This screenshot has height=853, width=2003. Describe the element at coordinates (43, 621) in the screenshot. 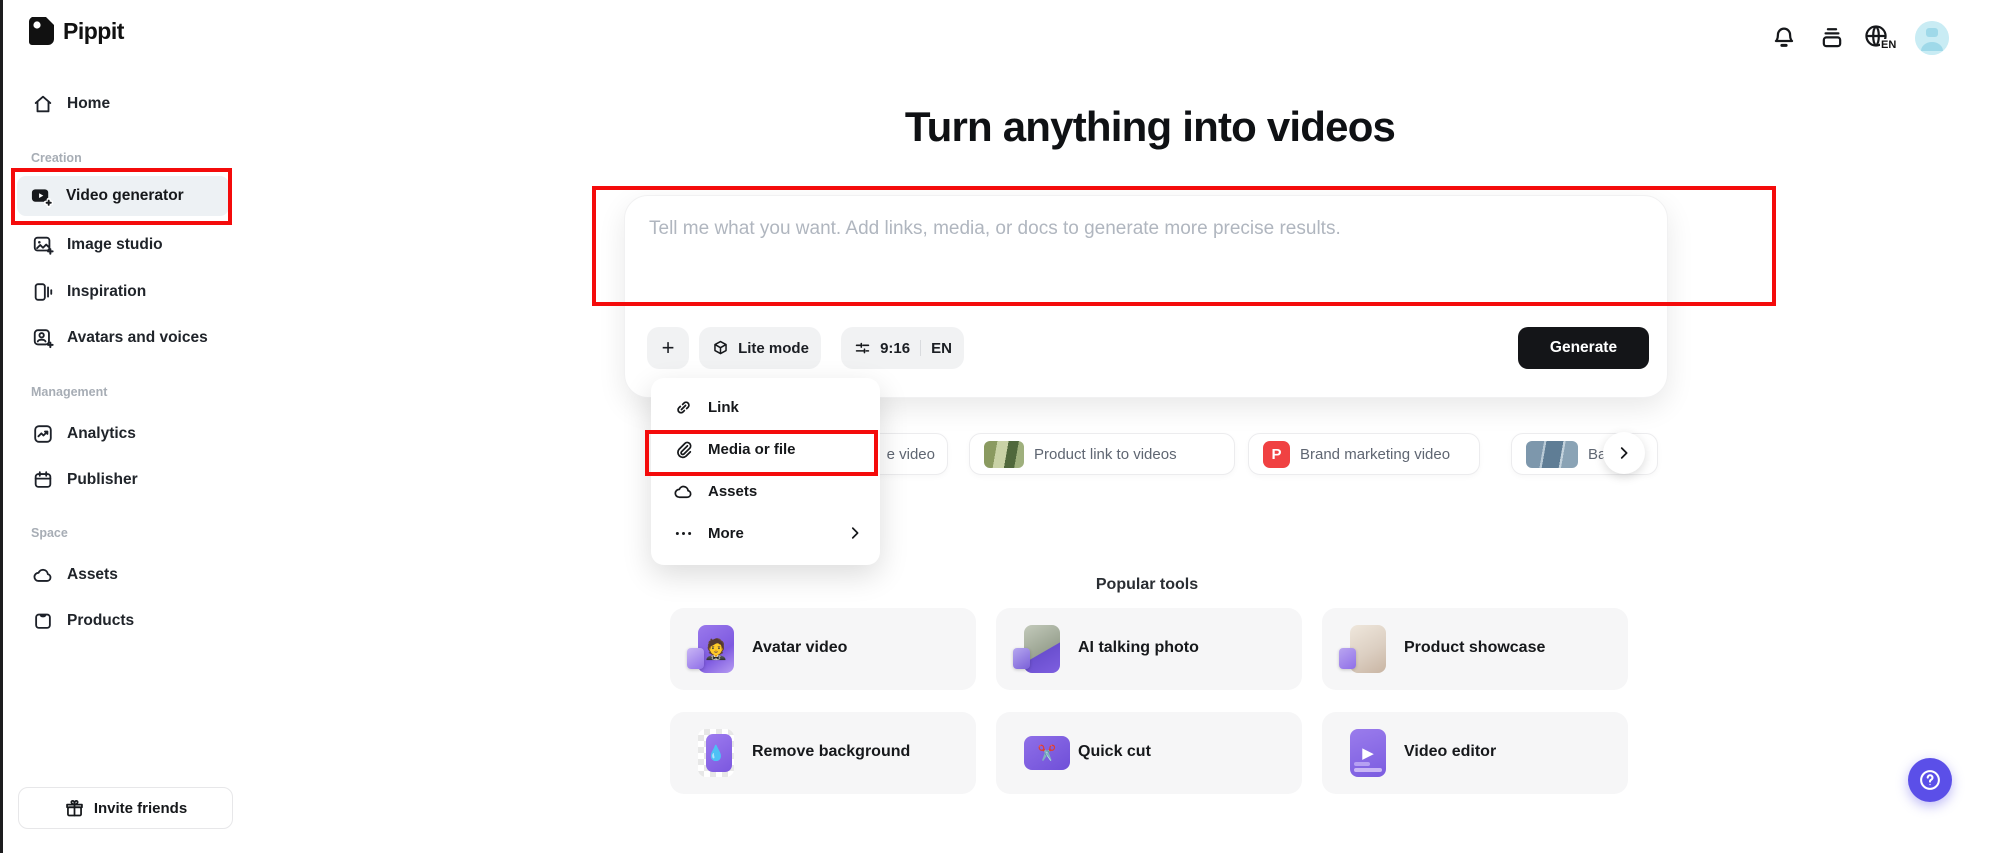

I see `products-icon` at that location.